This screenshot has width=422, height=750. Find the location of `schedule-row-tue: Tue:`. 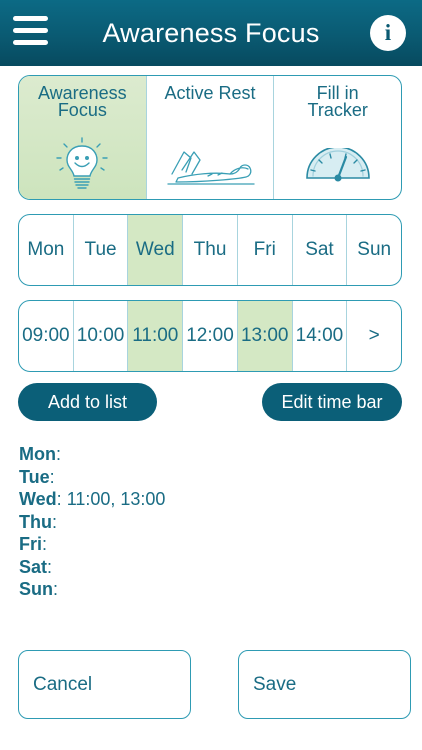

schedule-row-tue: Tue: is located at coordinates (37, 476).